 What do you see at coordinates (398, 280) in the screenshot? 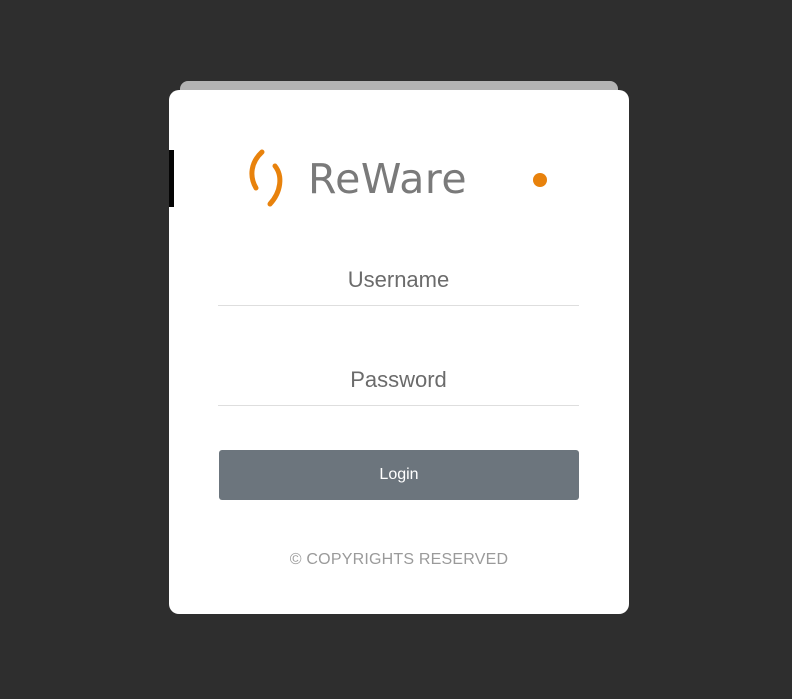
I see `username-input` at bounding box center [398, 280].